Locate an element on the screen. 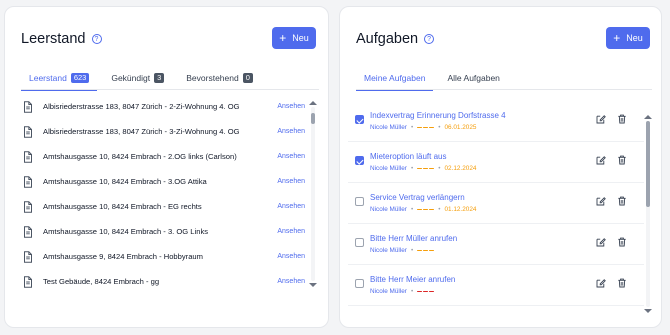  task-title: Mieteroption läuft aus is located at coordinates (408, 156).